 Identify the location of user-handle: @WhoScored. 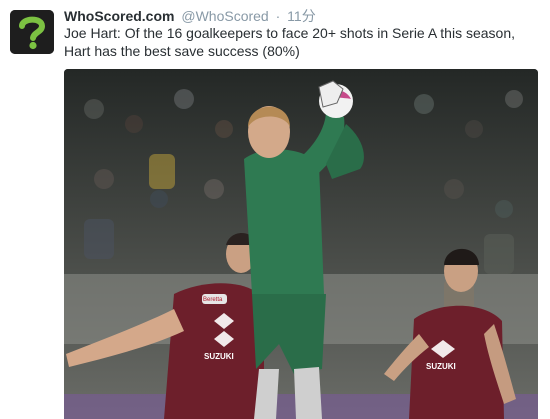
(224, 16).